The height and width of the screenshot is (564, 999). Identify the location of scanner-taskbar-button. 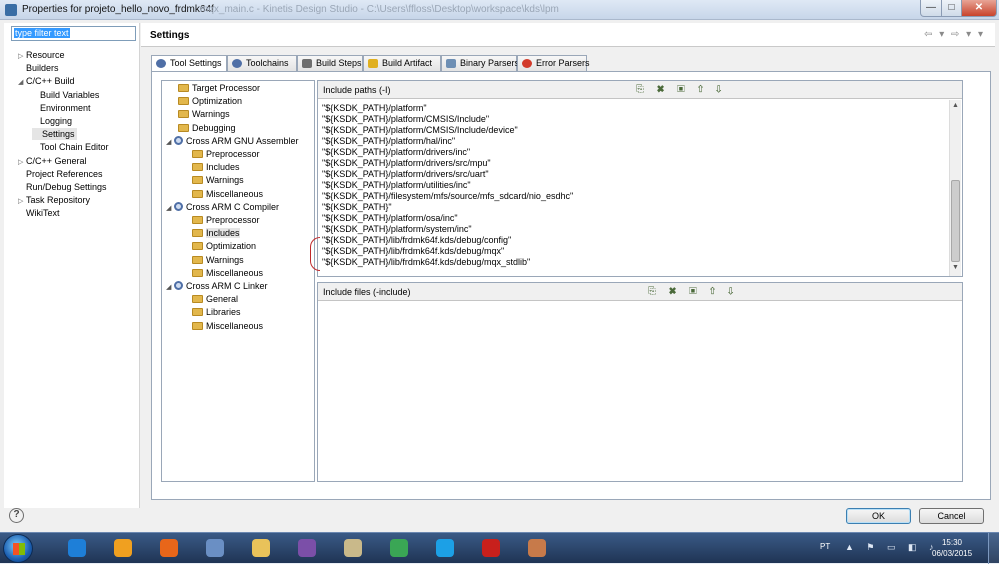
(353, 548).